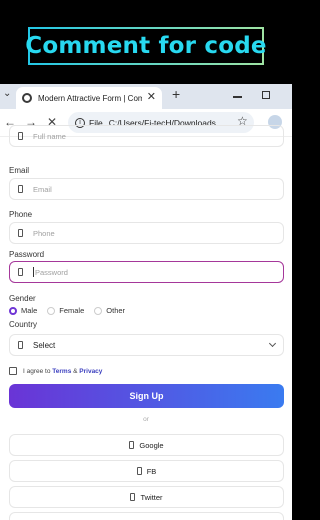 The height and width of the screenshot is (520, 320). I want to click on google-button: Google, so click(146, 445).